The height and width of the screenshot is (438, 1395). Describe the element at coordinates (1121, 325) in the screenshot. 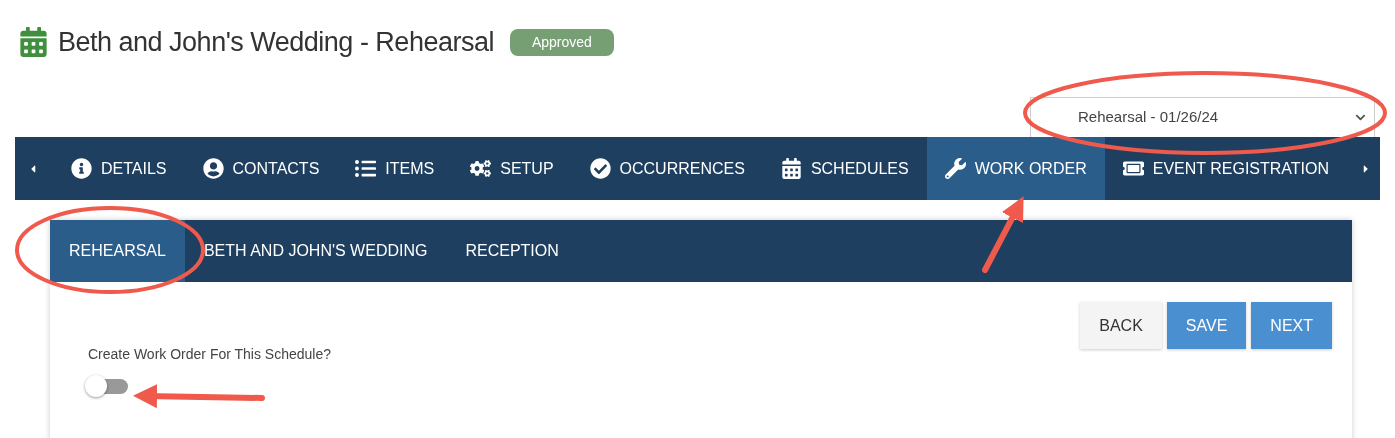

I see `action-button: BACK` at that location.